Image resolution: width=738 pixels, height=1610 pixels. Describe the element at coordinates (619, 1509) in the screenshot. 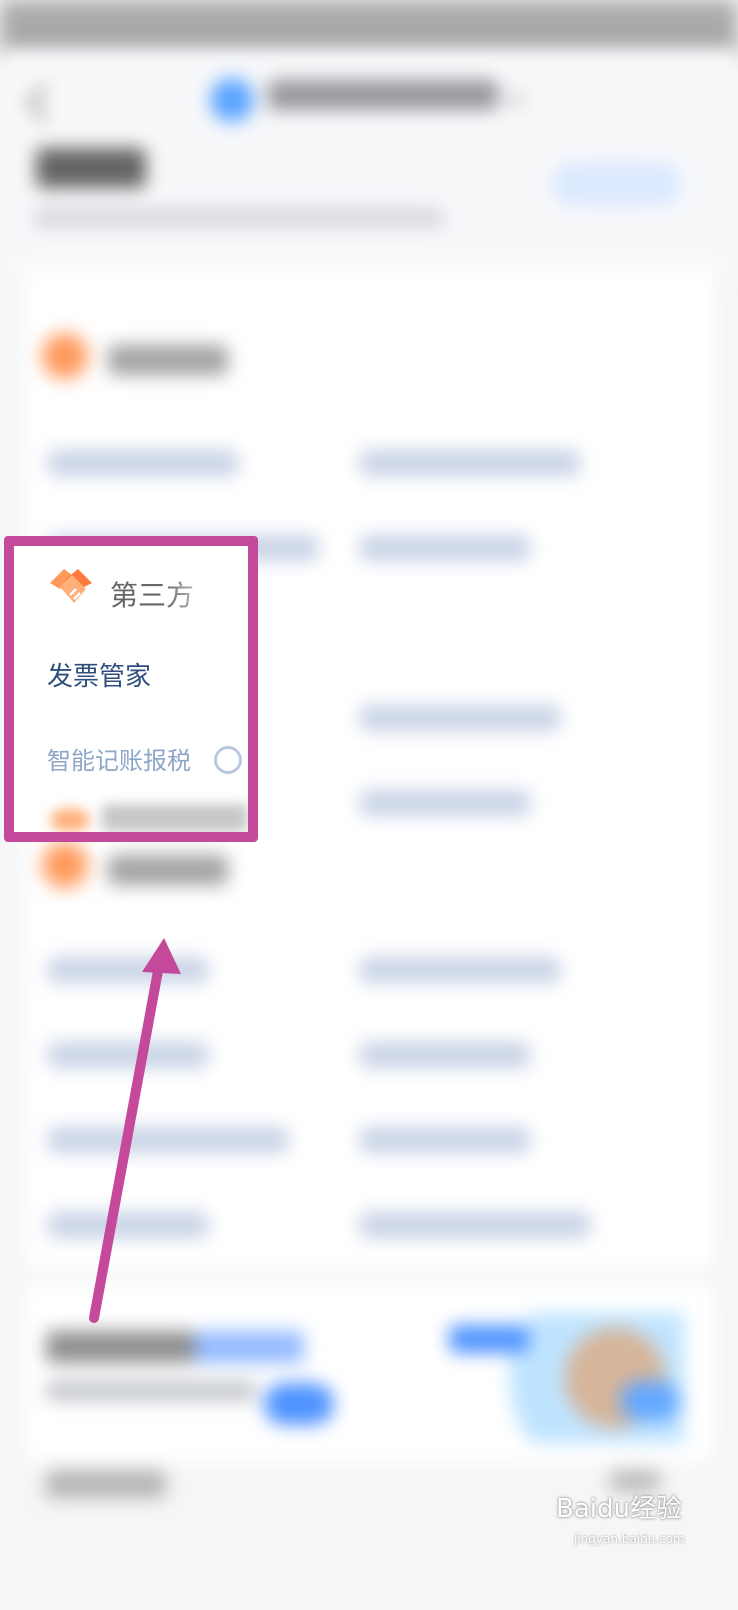

I see `watermark-logo: Baidu经验` at that location.